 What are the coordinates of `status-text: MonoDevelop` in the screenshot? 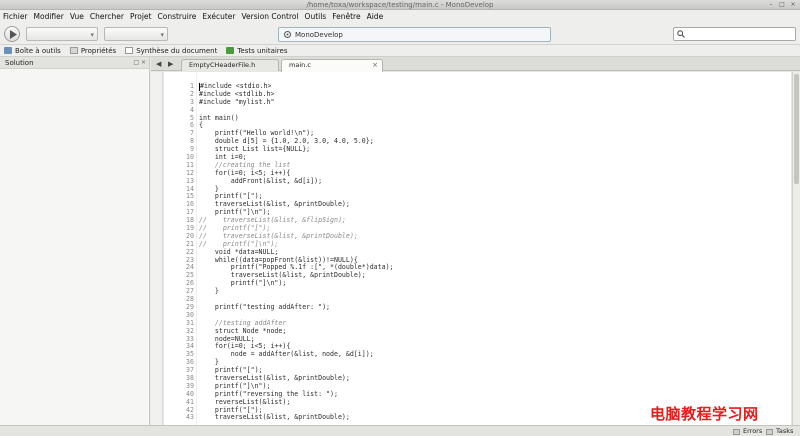 It's located at (319, 35).